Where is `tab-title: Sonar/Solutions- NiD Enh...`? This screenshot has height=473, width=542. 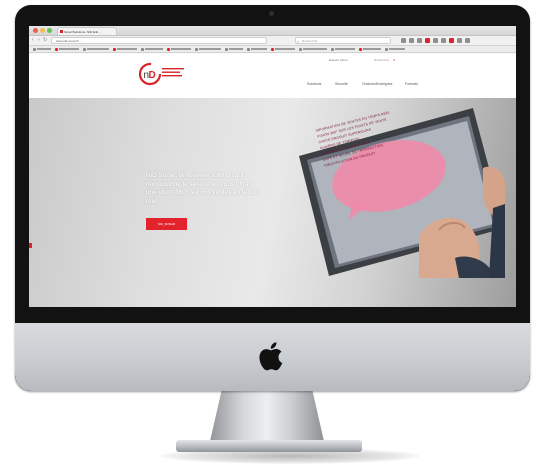
tab-title: Sonar/Solutions- NiD Enh... is located at coordinates (82, 32).